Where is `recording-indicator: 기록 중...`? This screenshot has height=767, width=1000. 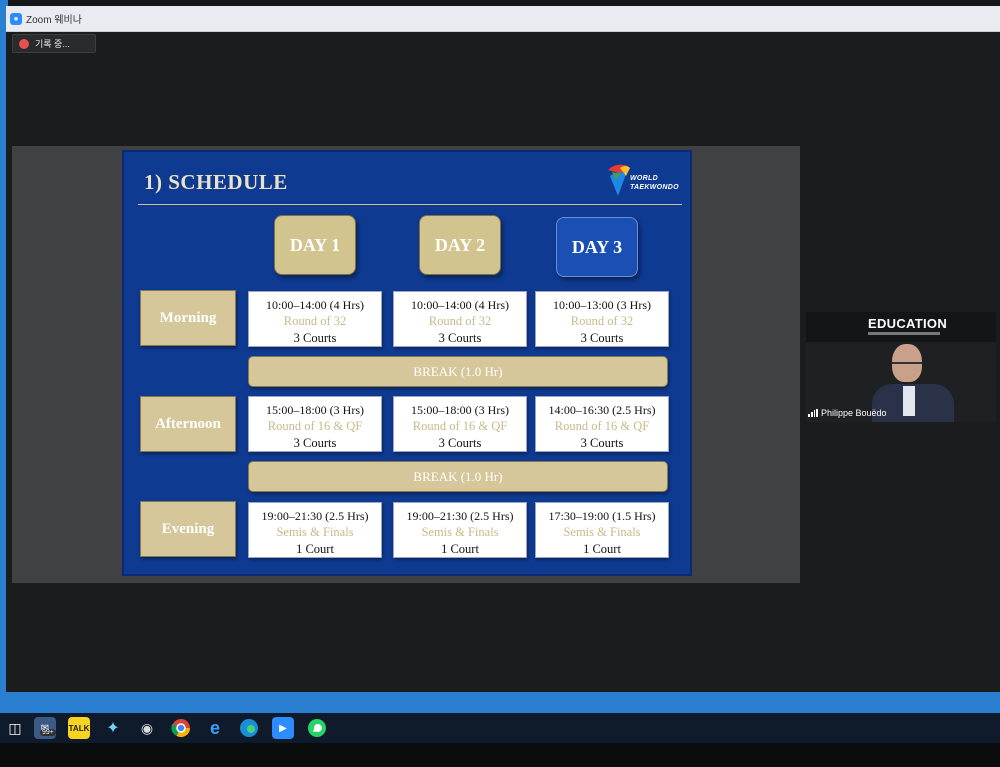
recording-indicator: 기록 중... is located at coordinates (54, 43).